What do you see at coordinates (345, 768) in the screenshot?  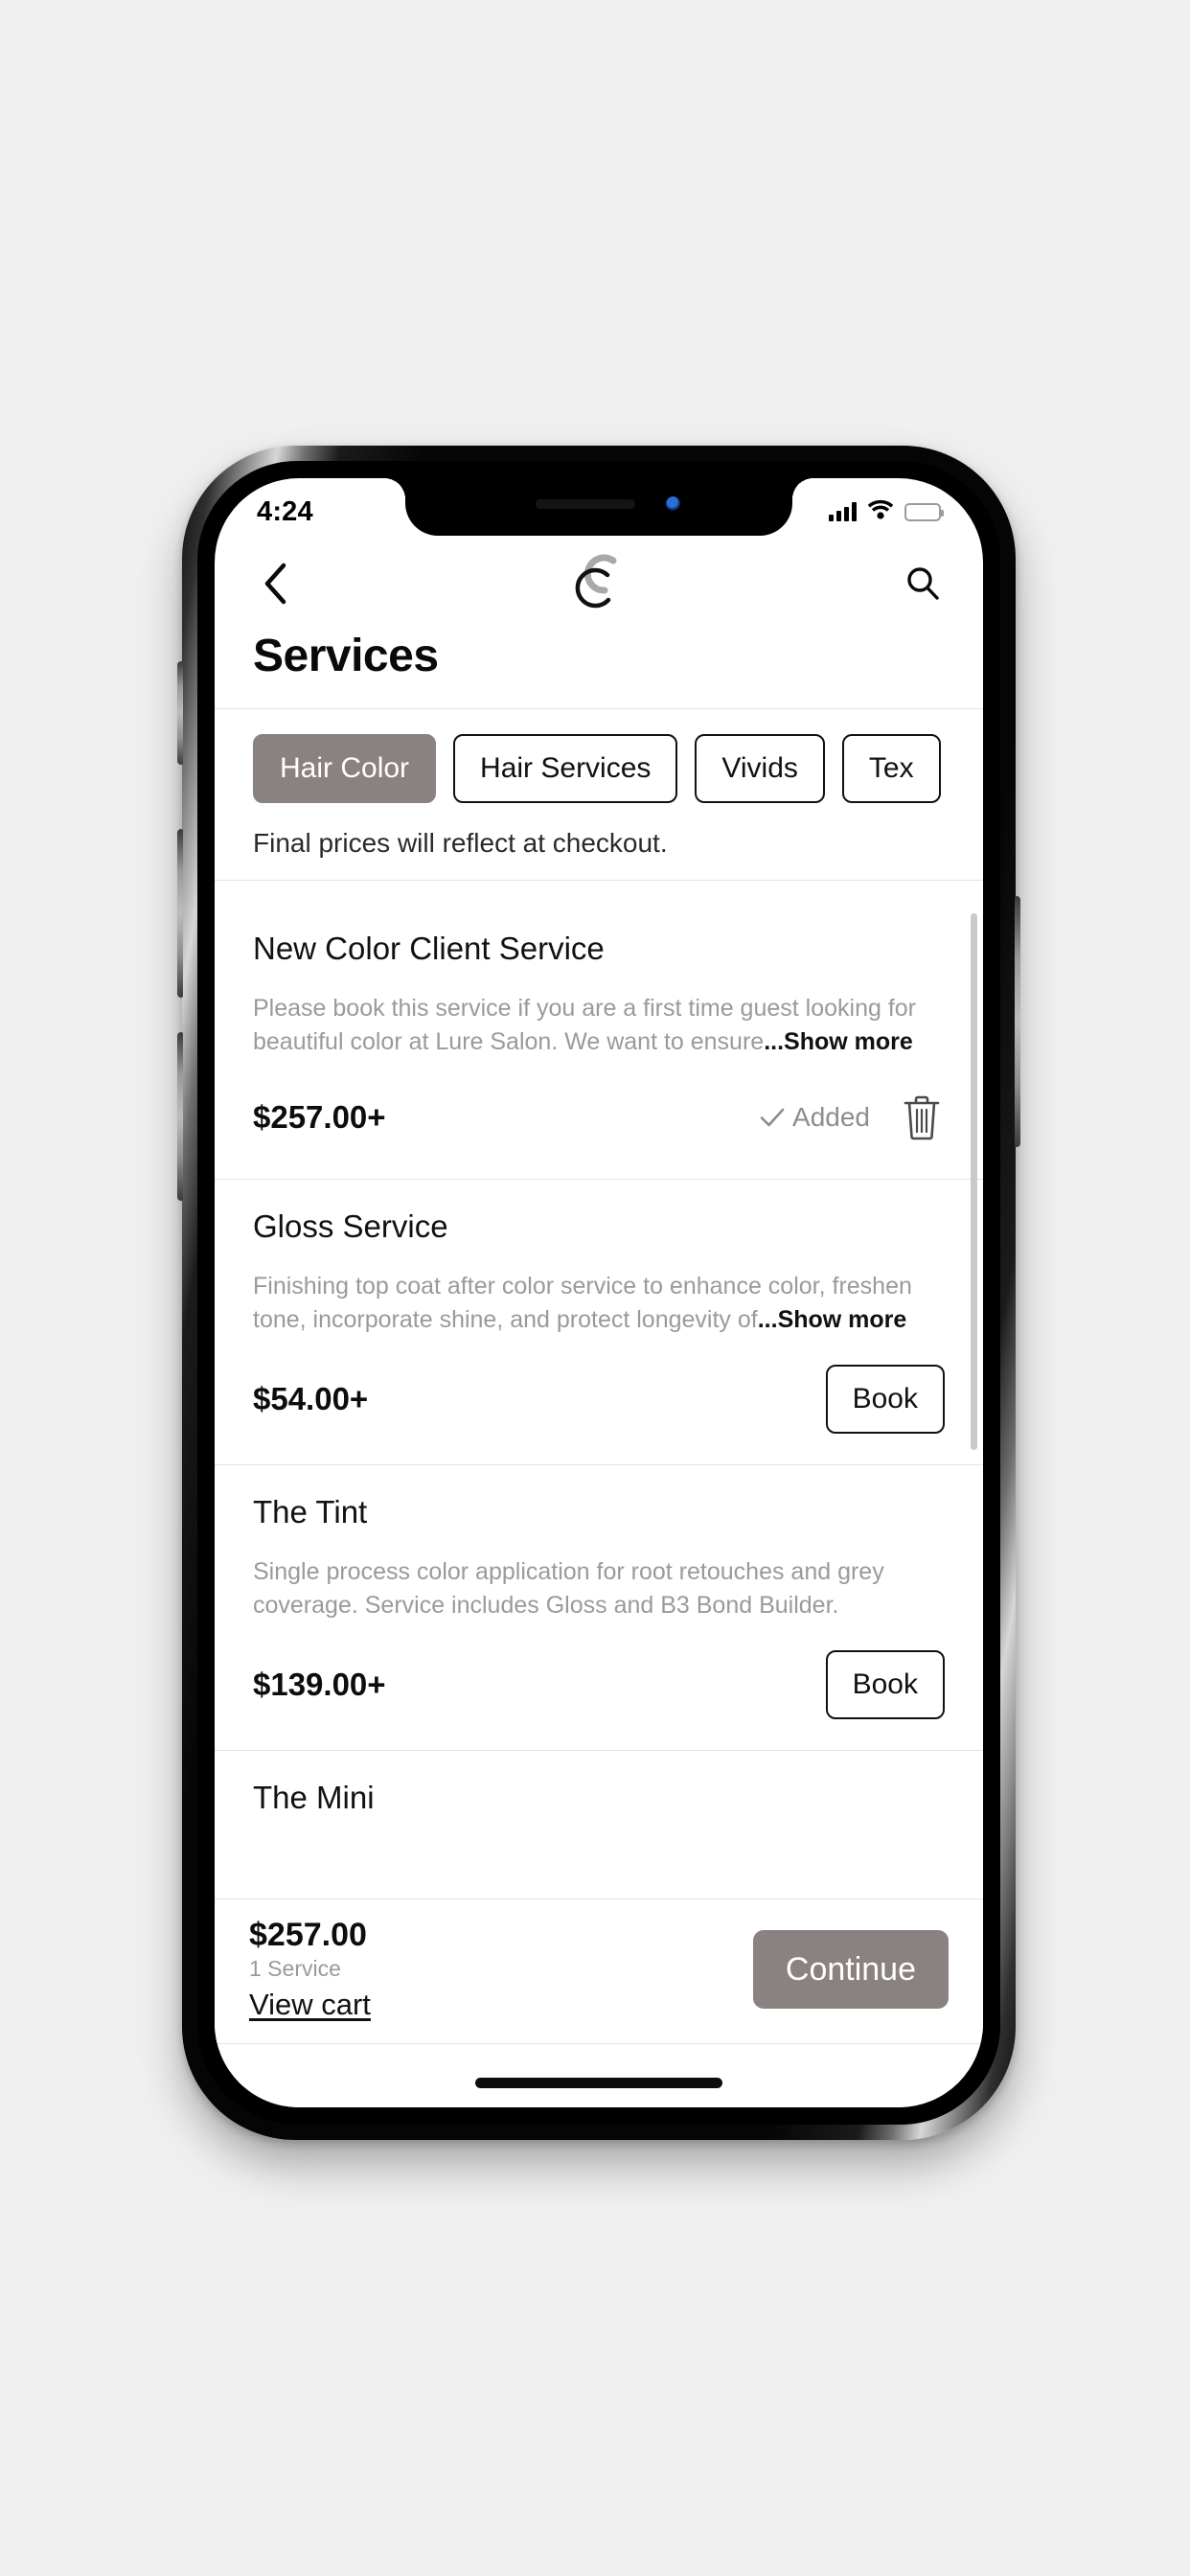 I see `tab-hair-color: Hair Color` at bounding box center [345, 768].